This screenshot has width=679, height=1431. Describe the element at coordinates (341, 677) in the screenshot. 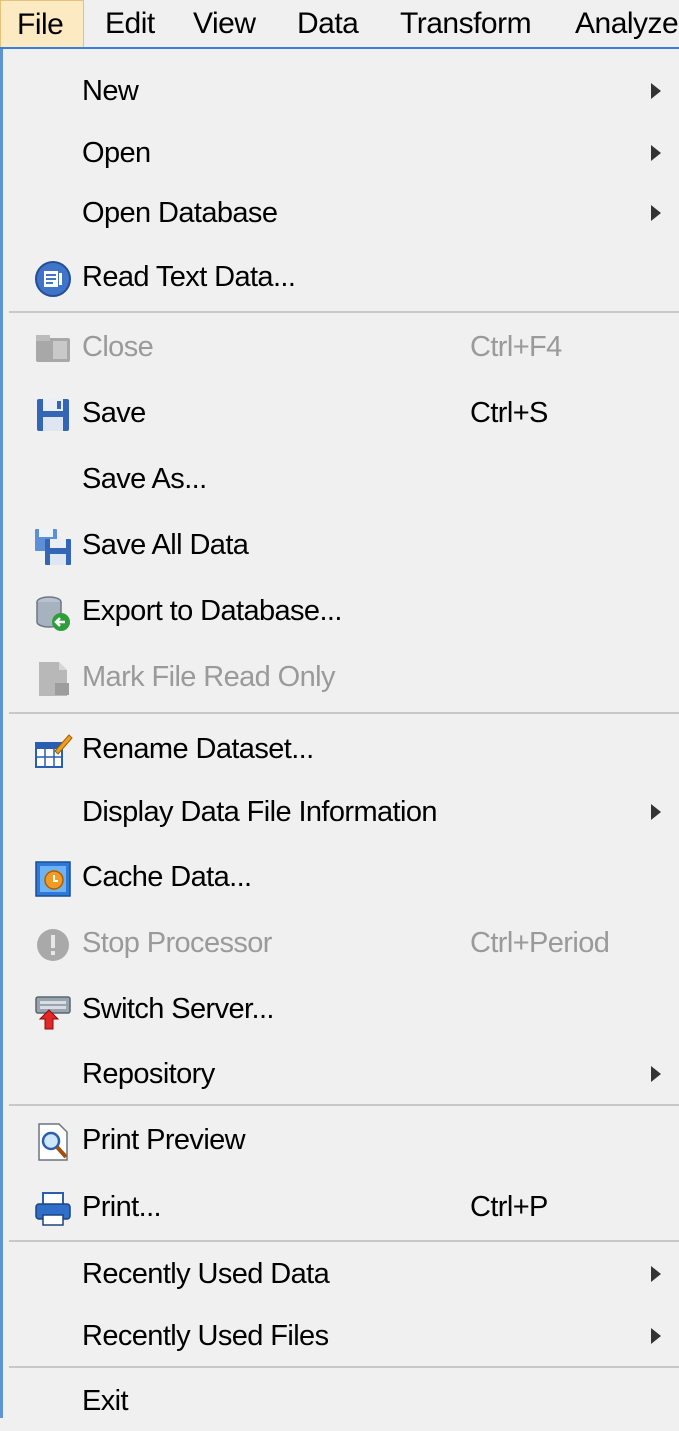

I see `menu-item-mark-file-read-only: Mark File Read Only` at that location.